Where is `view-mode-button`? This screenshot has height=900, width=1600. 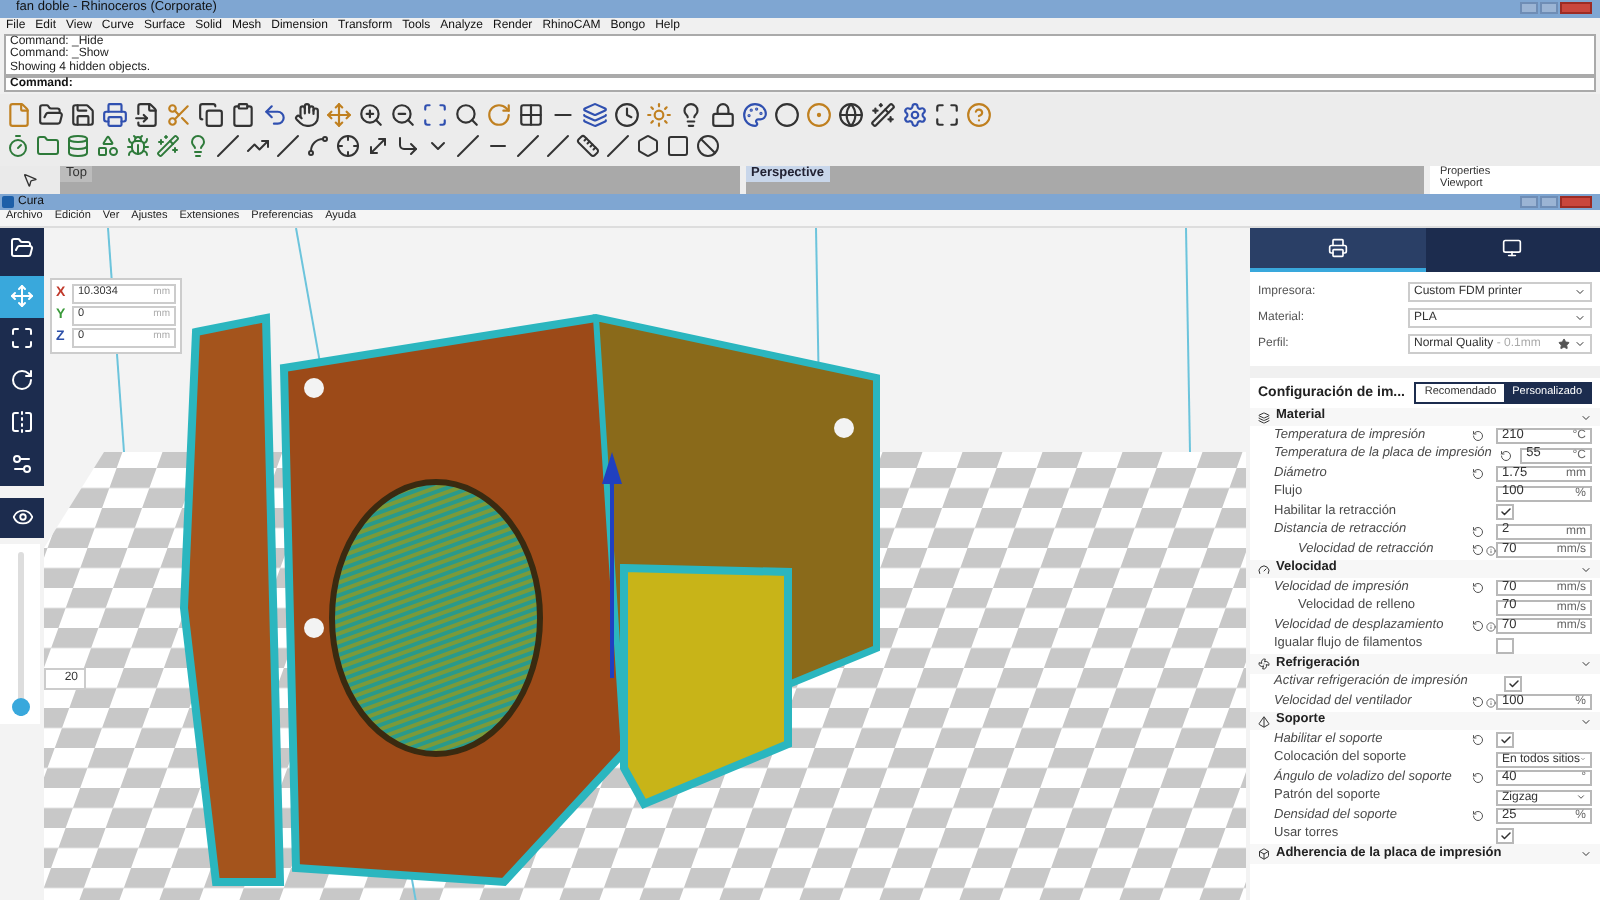 view-mode-button is located at coordinates (22, 517).